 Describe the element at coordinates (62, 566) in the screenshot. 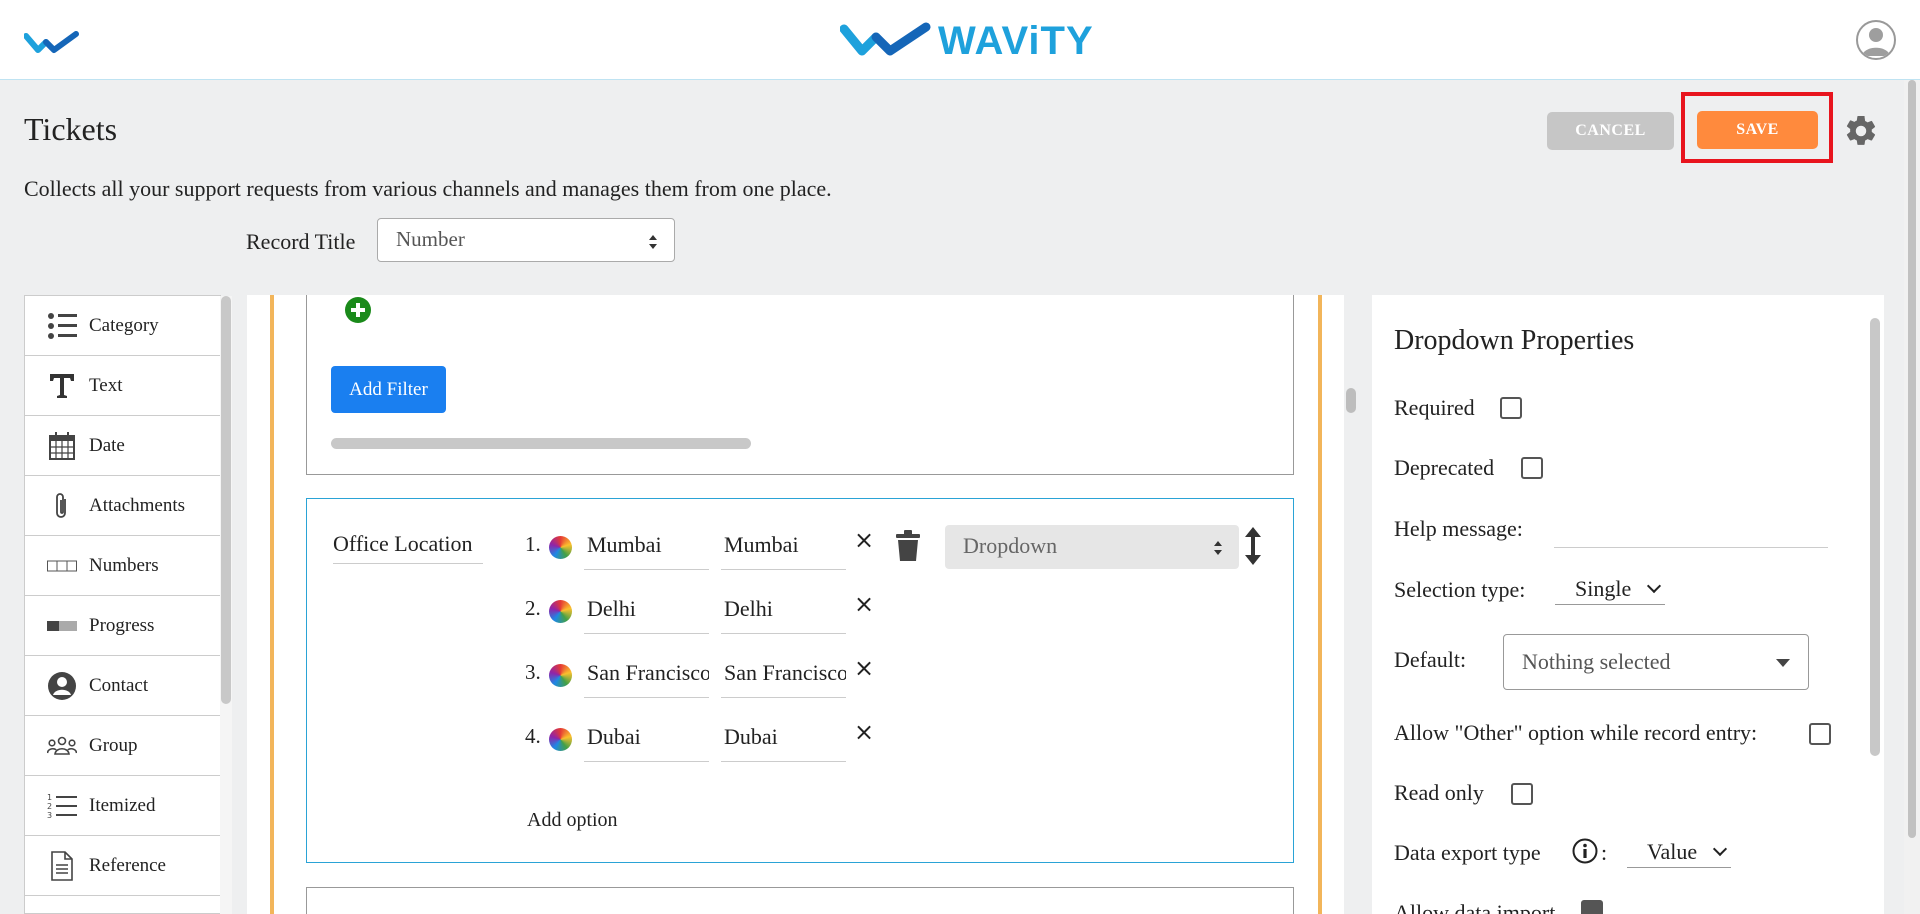

I see `number-boxes-icon` at that location.